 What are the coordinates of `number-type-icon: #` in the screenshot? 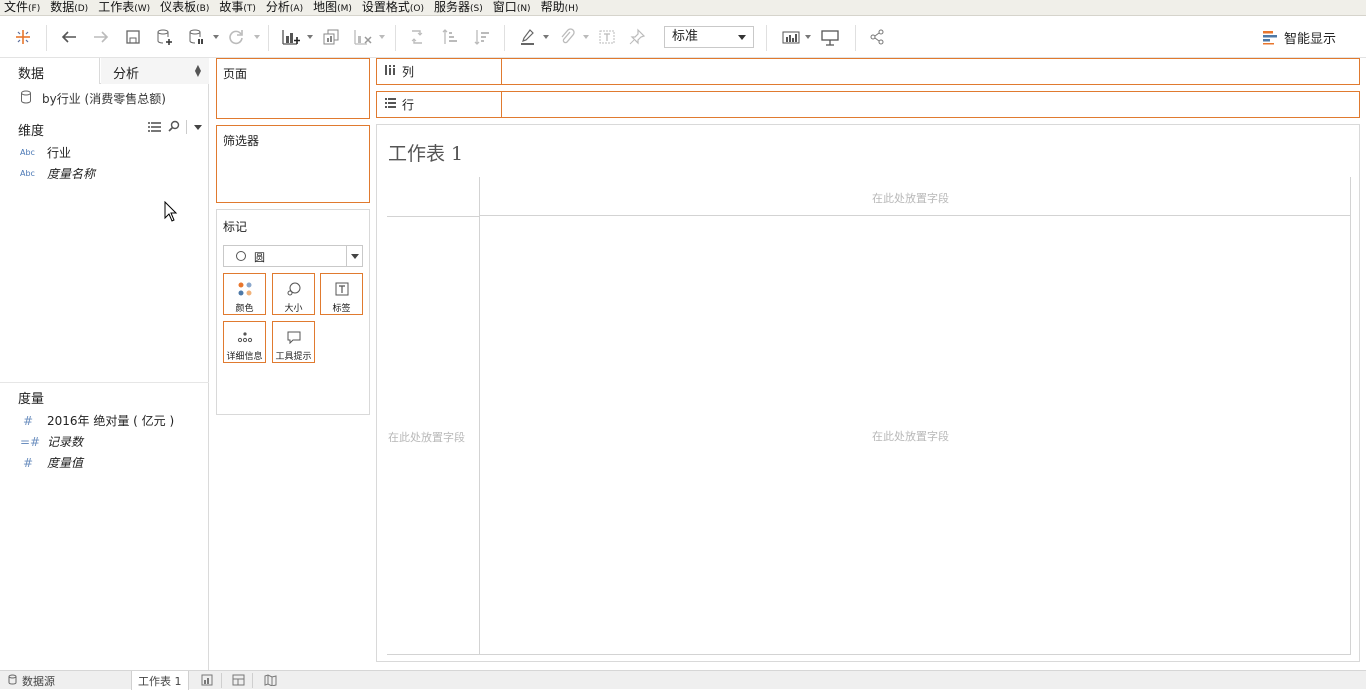 It's located at (28, 420).